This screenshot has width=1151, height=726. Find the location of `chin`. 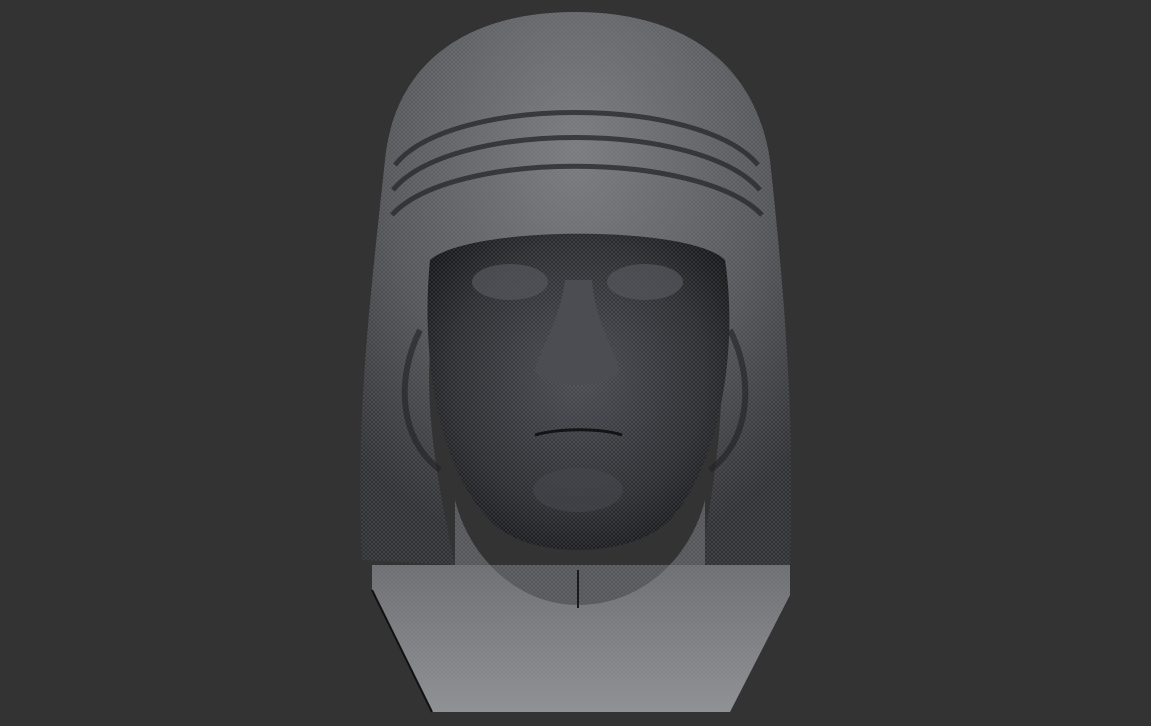

chin is located at coordinates (578, 490).